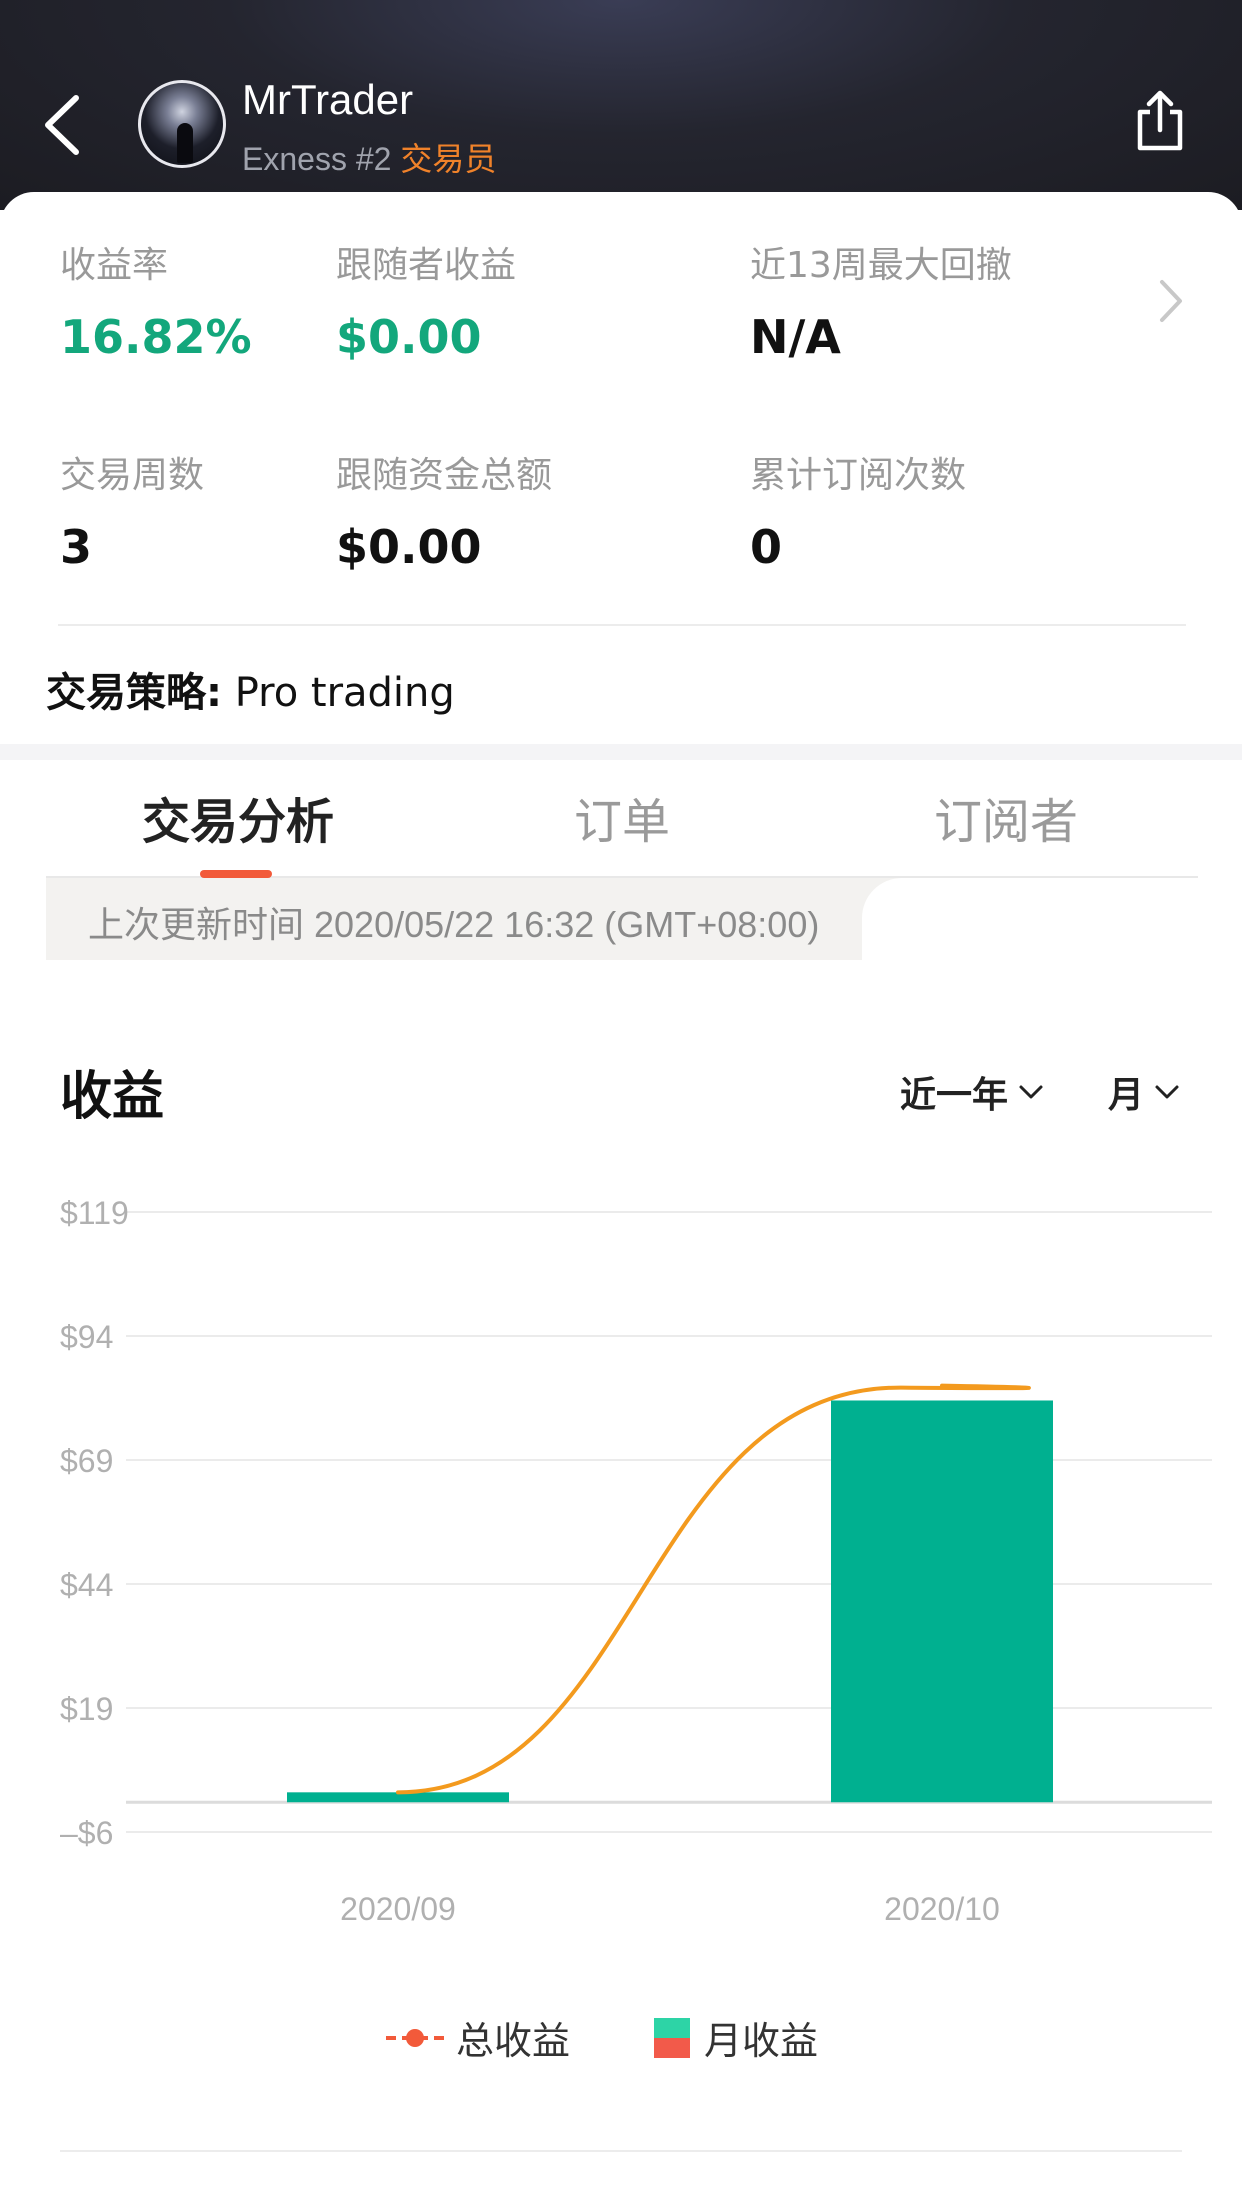 The width and height of the screenshot is (1242, 2208). I want to click on legend-monthly-label: 月收益, so click(761, 2041).